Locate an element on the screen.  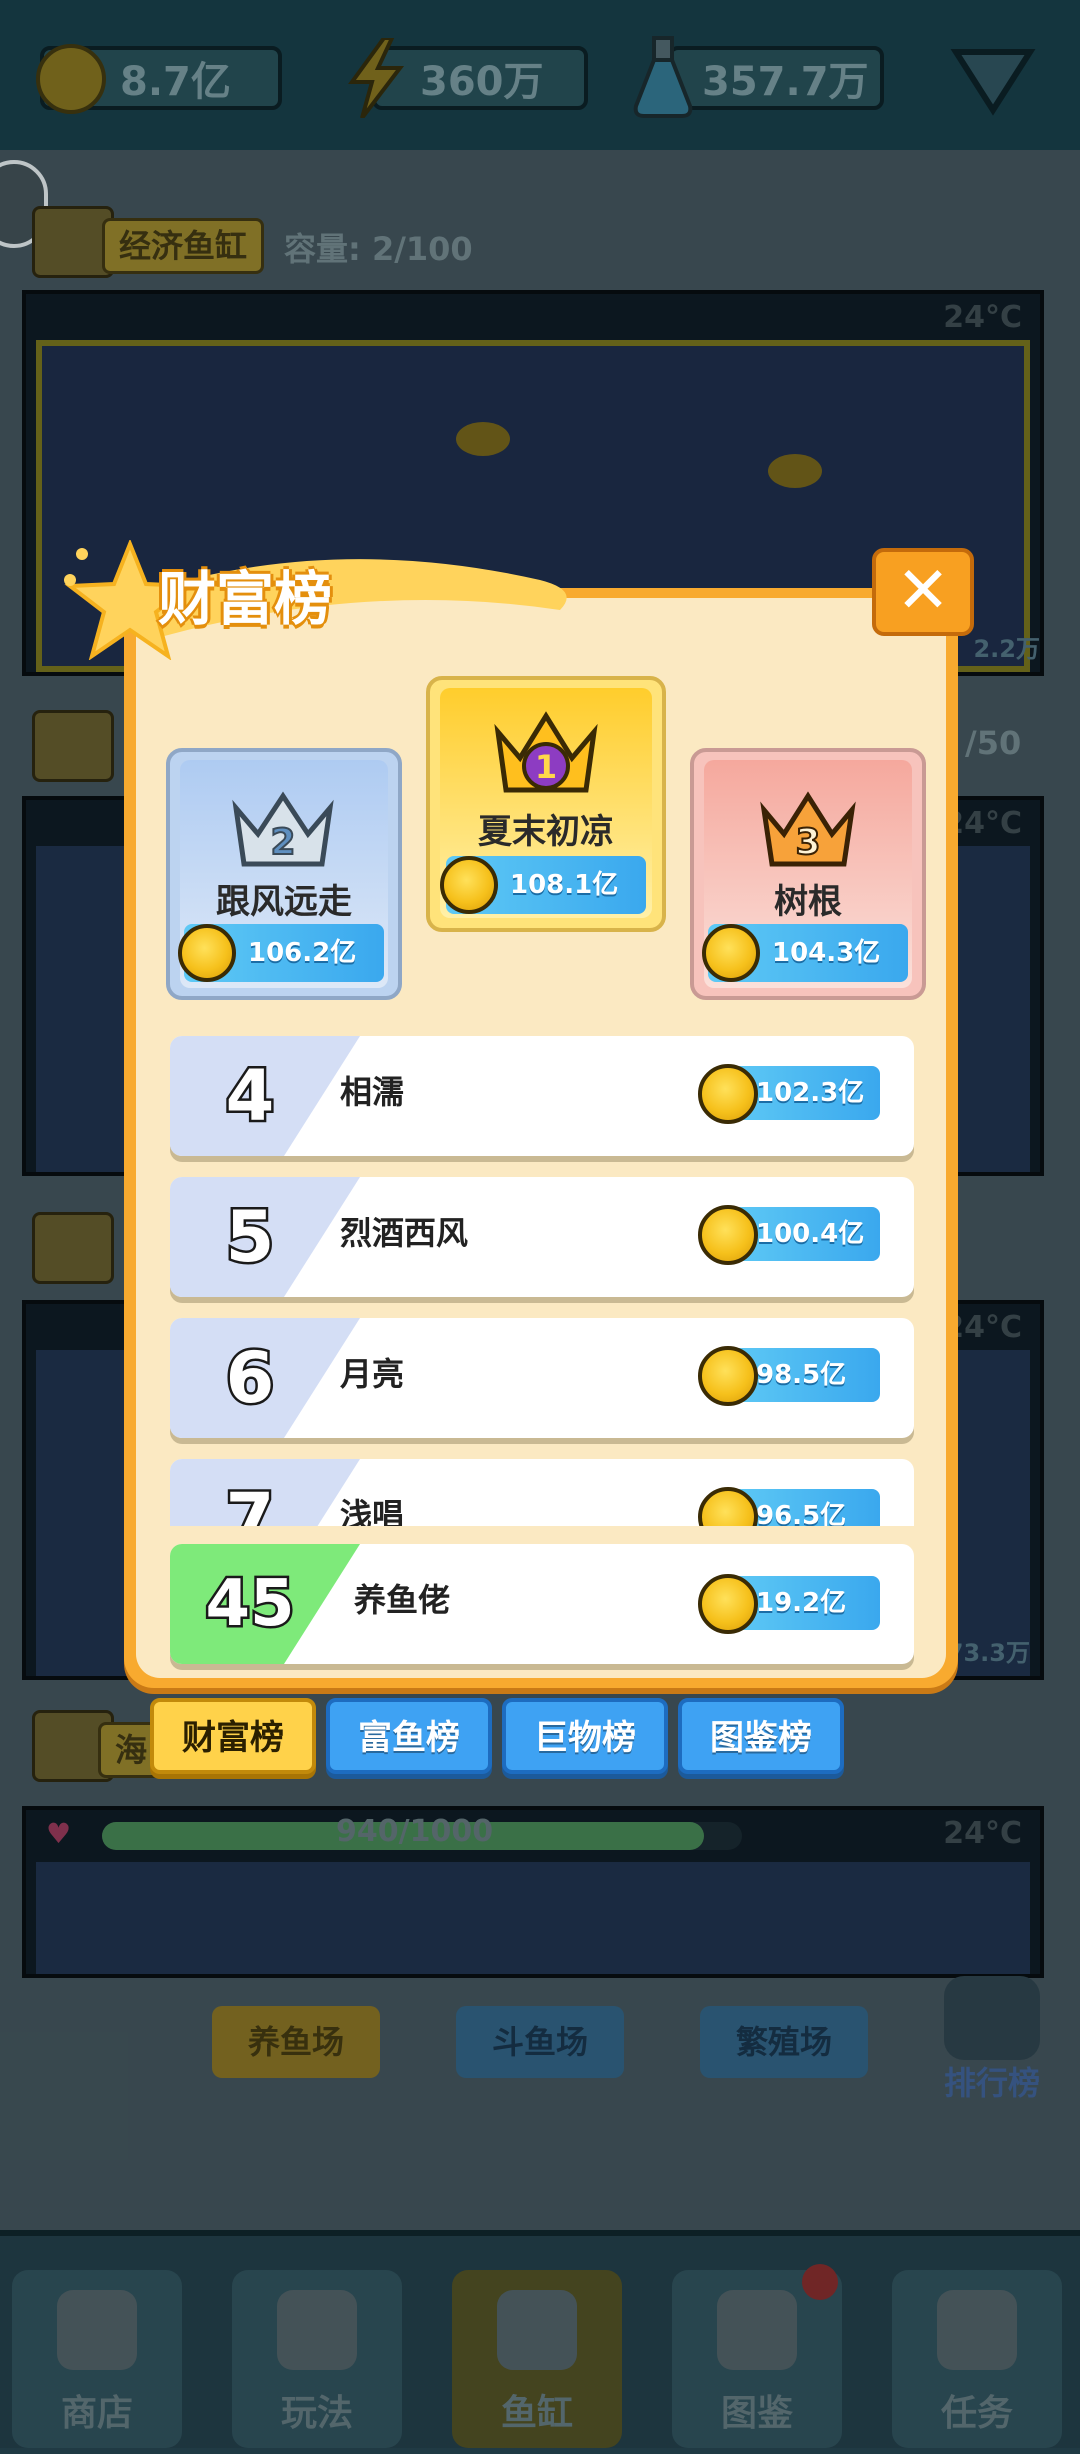
rank-number: 6 is located at coordinates (250, 1378).